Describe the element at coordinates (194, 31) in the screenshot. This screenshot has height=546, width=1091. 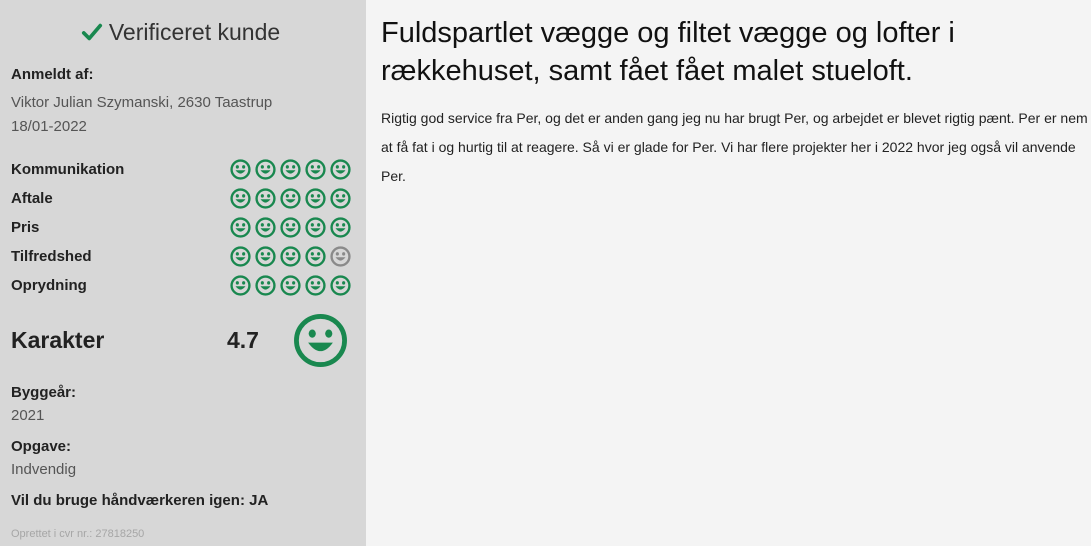
I see `verified-label: Verificeret kunde` at that location.